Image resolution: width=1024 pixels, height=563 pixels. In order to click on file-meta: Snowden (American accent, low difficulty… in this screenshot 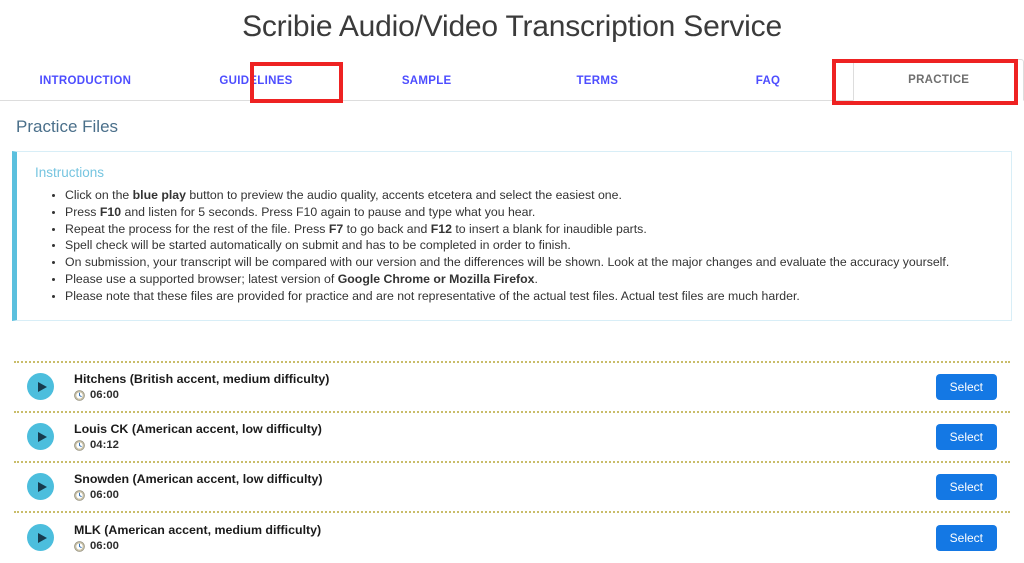, I will do `click(495, 486)`.